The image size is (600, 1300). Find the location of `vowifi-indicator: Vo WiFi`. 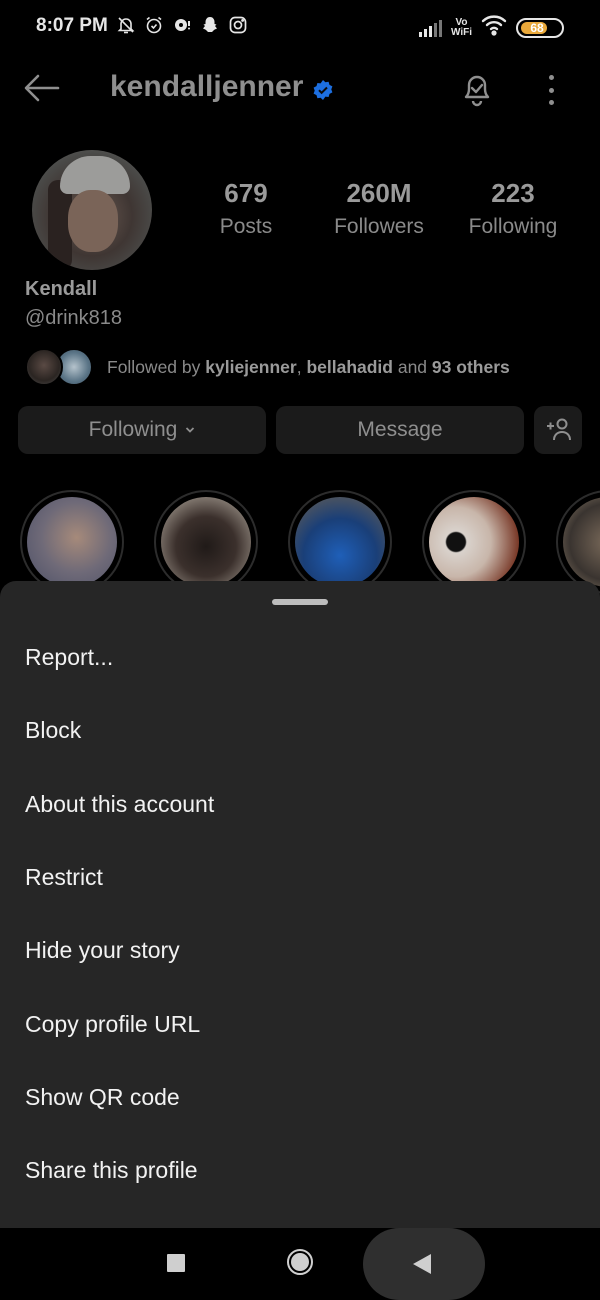

vowifi-indicator: Vo WiFi is located at coordinates (461, 27).